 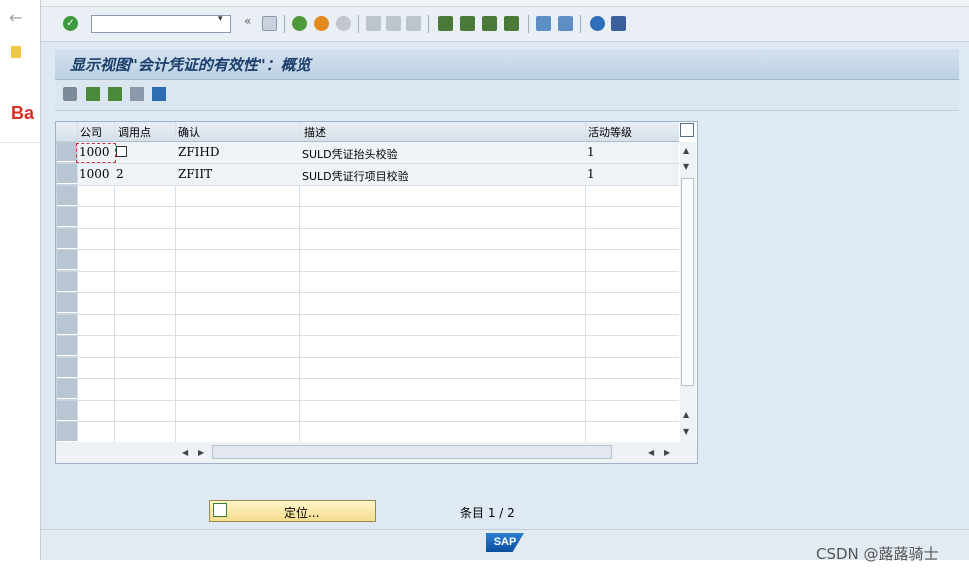 What do you see at coordinates (511, 23) in the screenshot?
I see `last-page-icon` at bounding box center [511, 23].